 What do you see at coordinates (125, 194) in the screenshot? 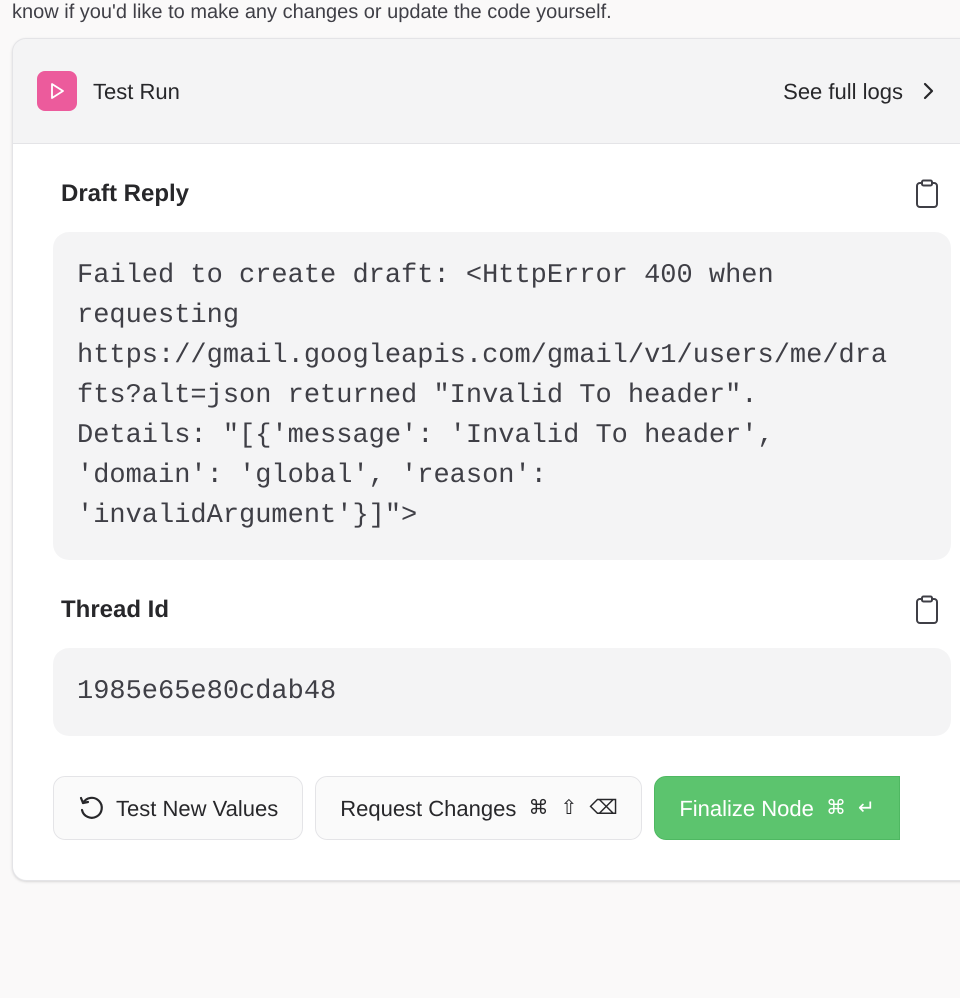
I see `field-label: Draft Reply` at bounding box center [125, 194].